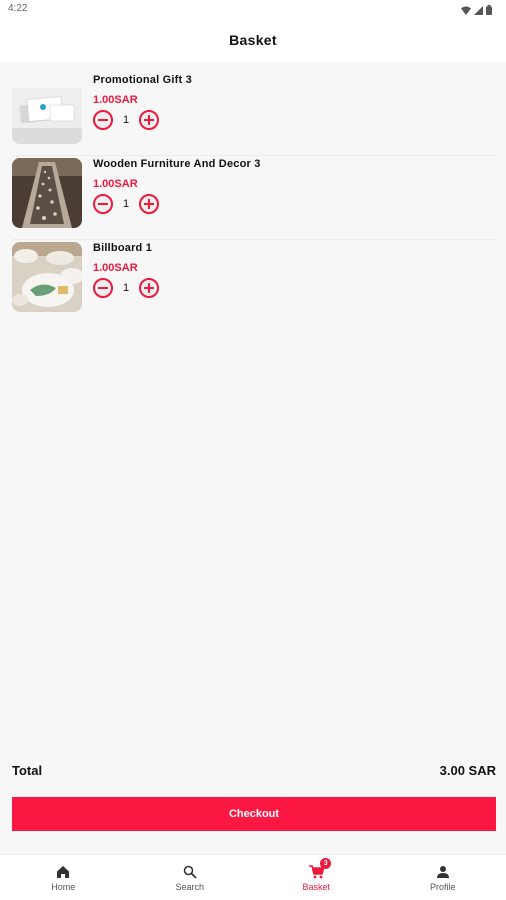 This screenshot has height=900, width=506. Describe the element at coordinates (63, 886) in the screenshot. I see `nav-label: Home` at that location.